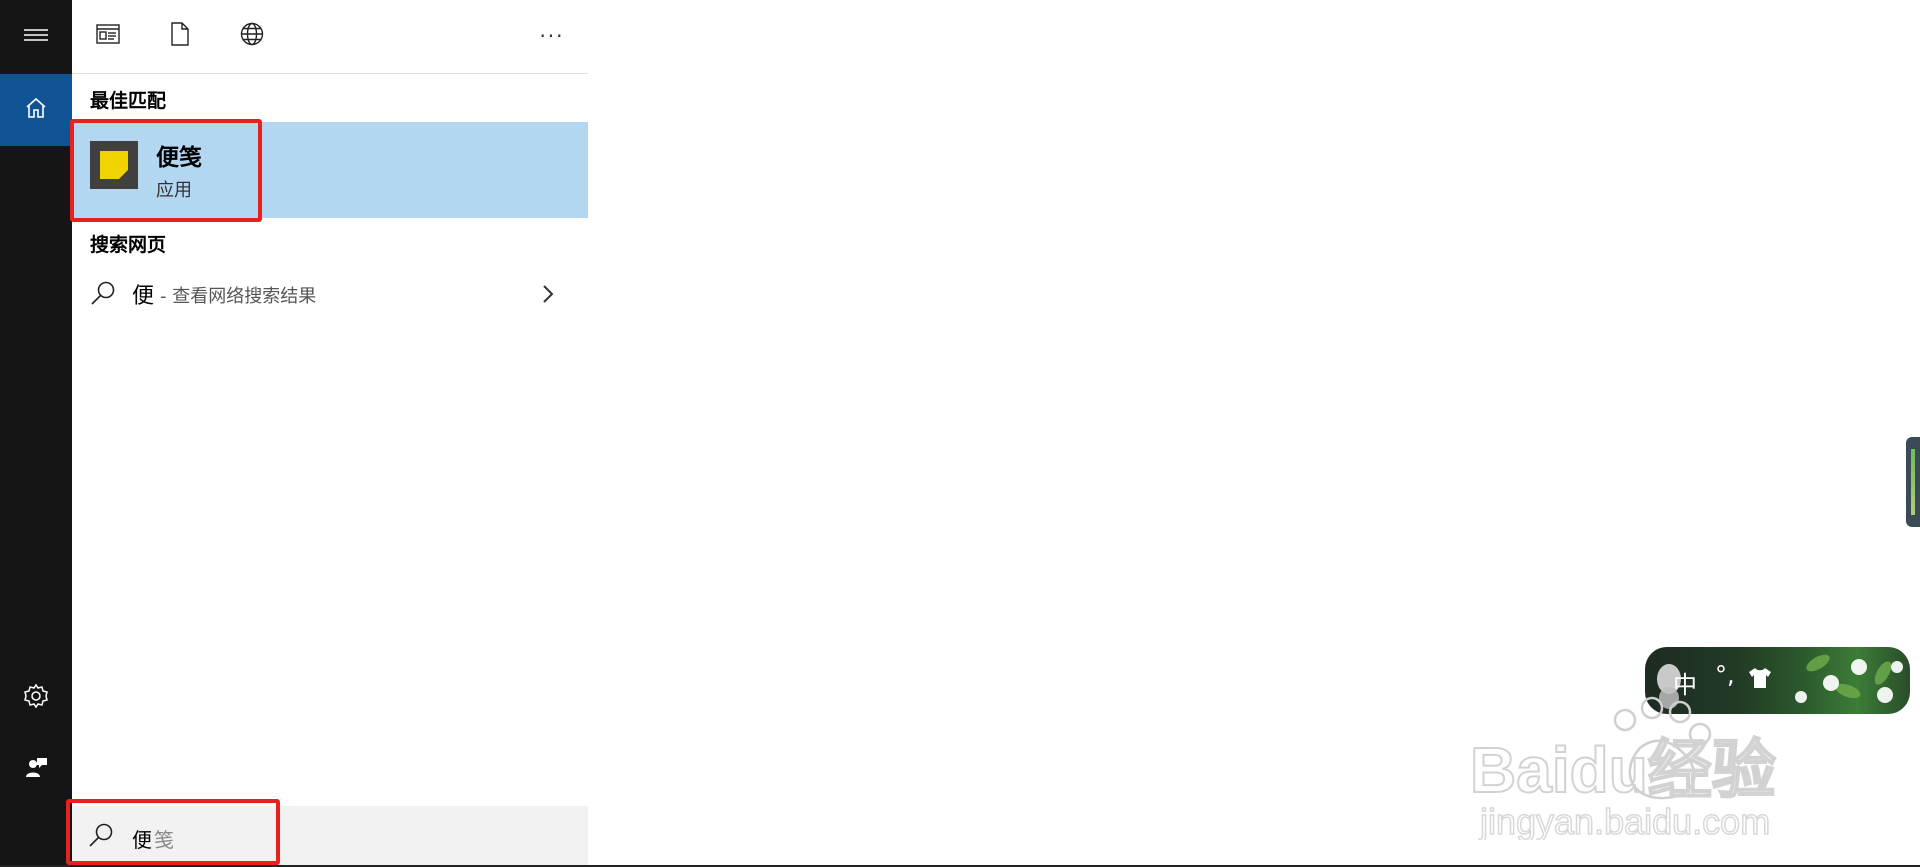 The width and height of the screenshot is (1920, 867). I want to click on home-icon, so click(36, 110).